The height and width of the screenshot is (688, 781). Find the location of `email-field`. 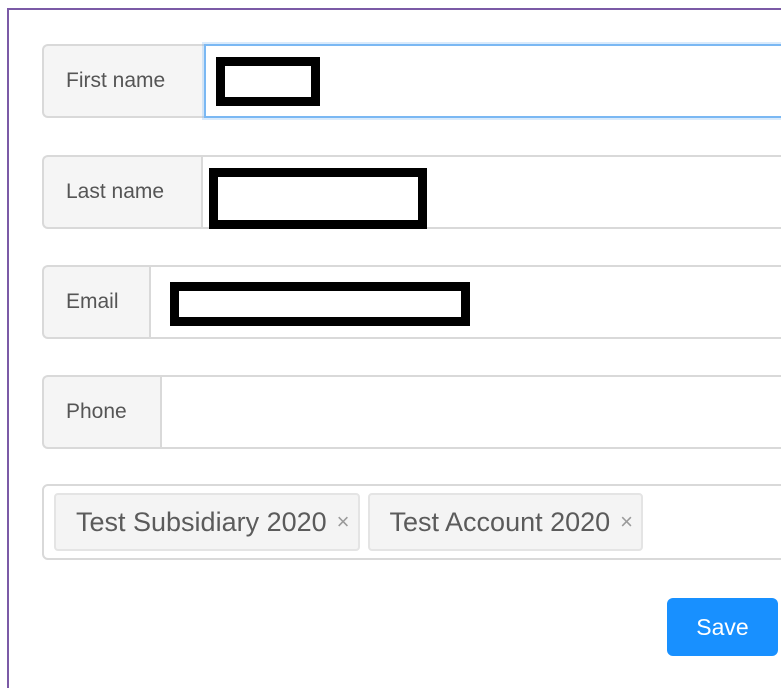

email-field is located at coordinates (465, 302).